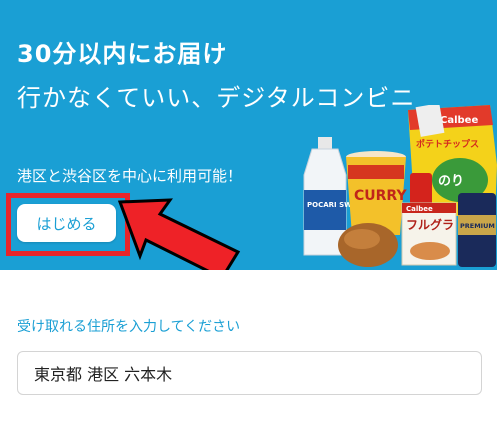 This screenshot has width=497, height=433. Describe the element at coordinates (429, 234) in the screenshot. I see `cereal-box-image: Calbee フルグラ` at that location.